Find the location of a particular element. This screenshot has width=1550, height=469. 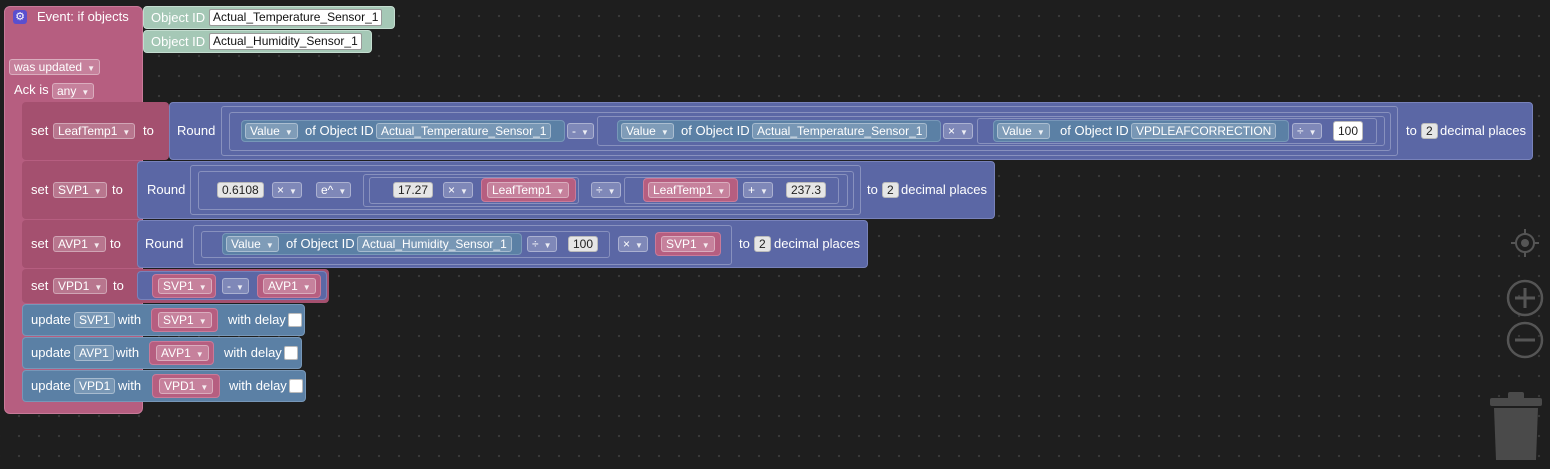

ack-label: Ack is is located at coordinates (31, 89).